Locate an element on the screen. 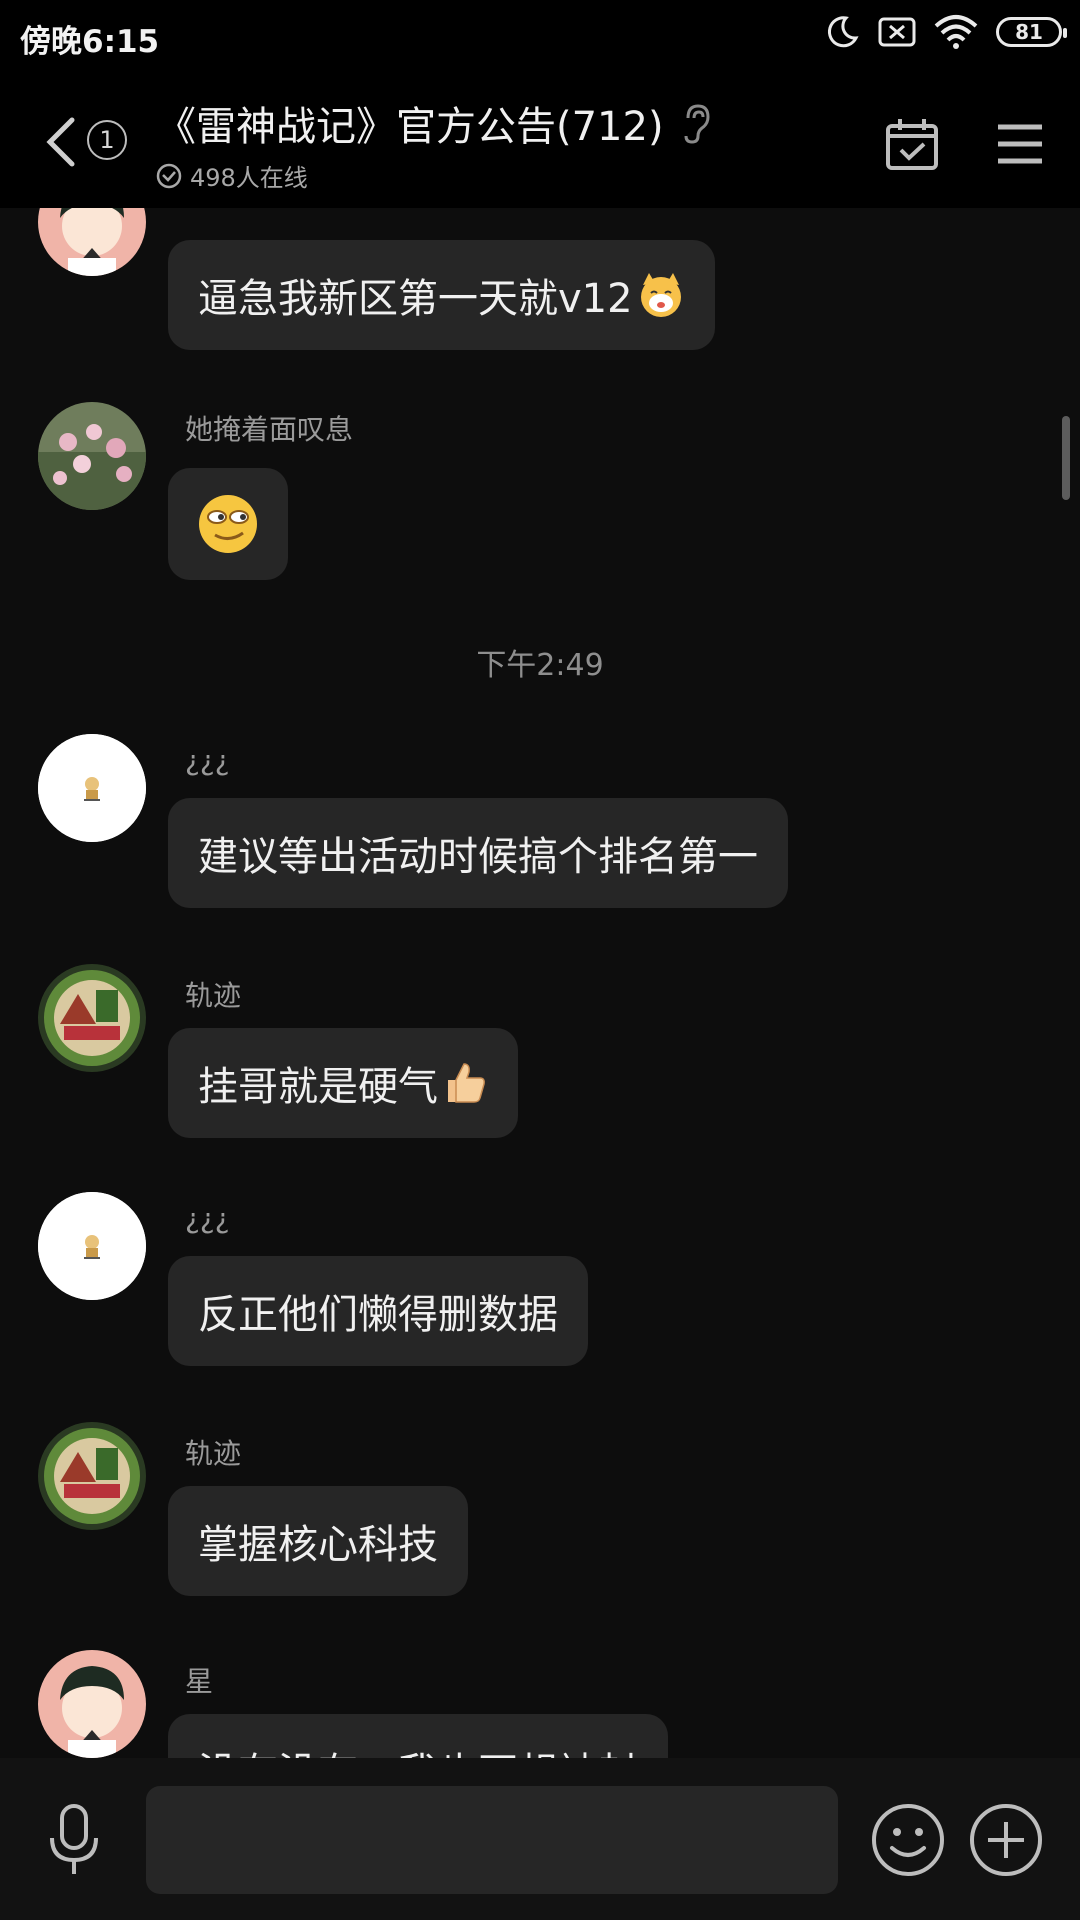 Image resolution: width=1080 pixels, height=1920 pixels. message-bubble: 建议等出活动时候搞个排名第一 is located at coordinates (478, 853).